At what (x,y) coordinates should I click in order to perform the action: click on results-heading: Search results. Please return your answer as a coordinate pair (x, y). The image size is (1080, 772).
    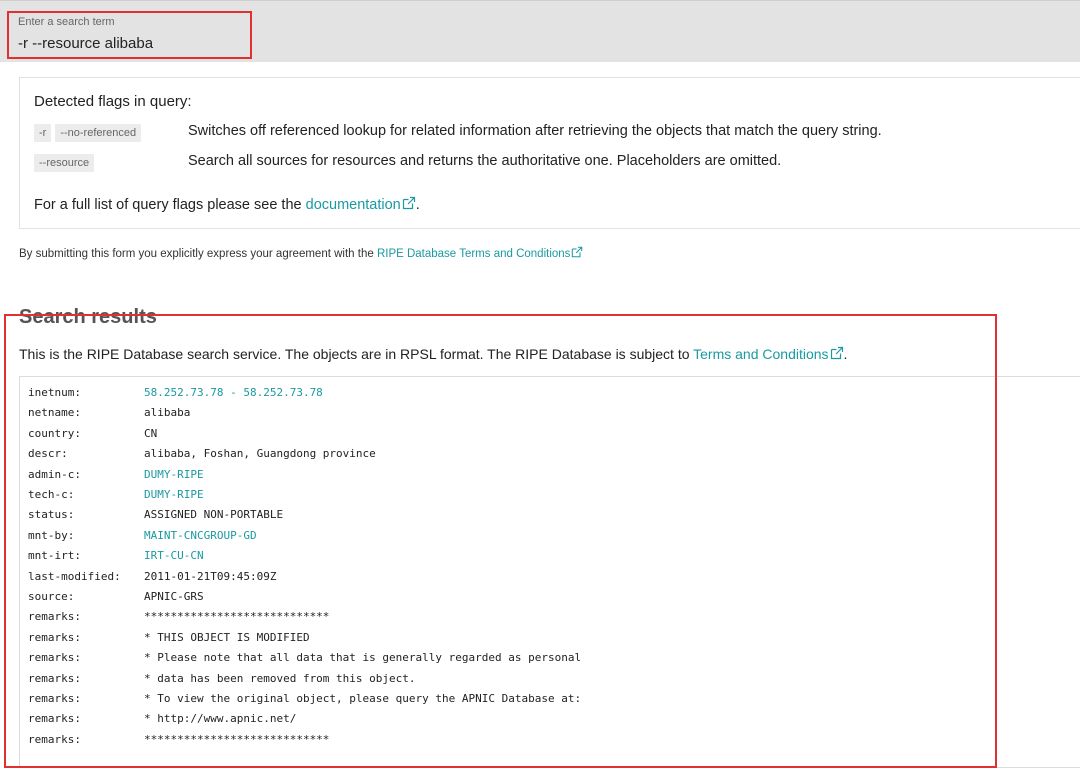
    Looking at the image, I should click on (88, 317).